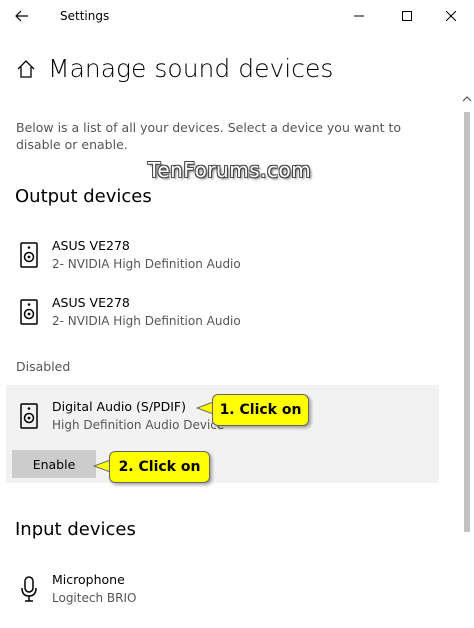 Image resolution: width=474 pixels, height=628 pixels. Describe the element at coordinates (220, 596) in the screenshot. I see `input-device-item: Microphone Logitech BRIO` at that location.